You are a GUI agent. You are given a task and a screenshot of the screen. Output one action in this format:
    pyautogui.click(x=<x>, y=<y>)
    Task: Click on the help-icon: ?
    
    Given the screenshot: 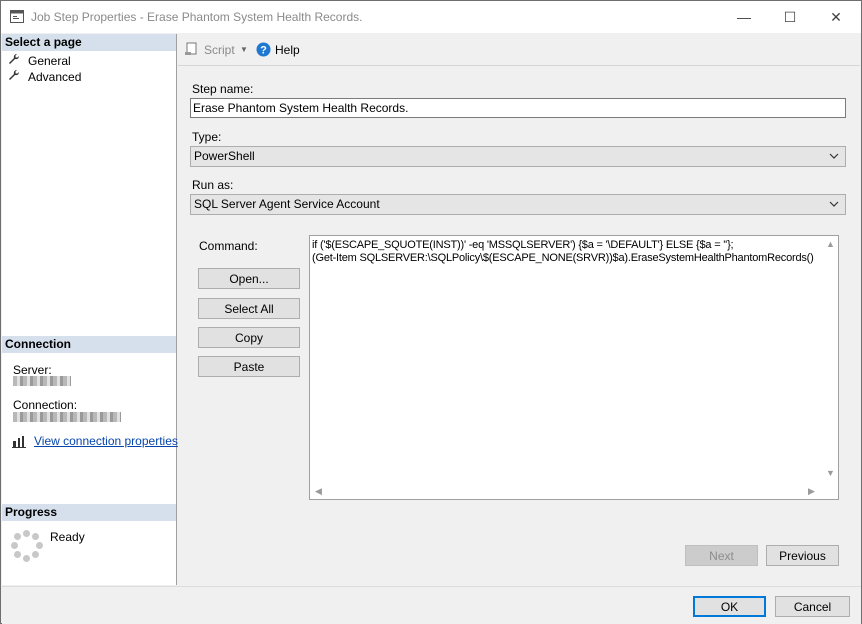 What is the action you would take?
    pyautogui.click(x=263, y=51)
    